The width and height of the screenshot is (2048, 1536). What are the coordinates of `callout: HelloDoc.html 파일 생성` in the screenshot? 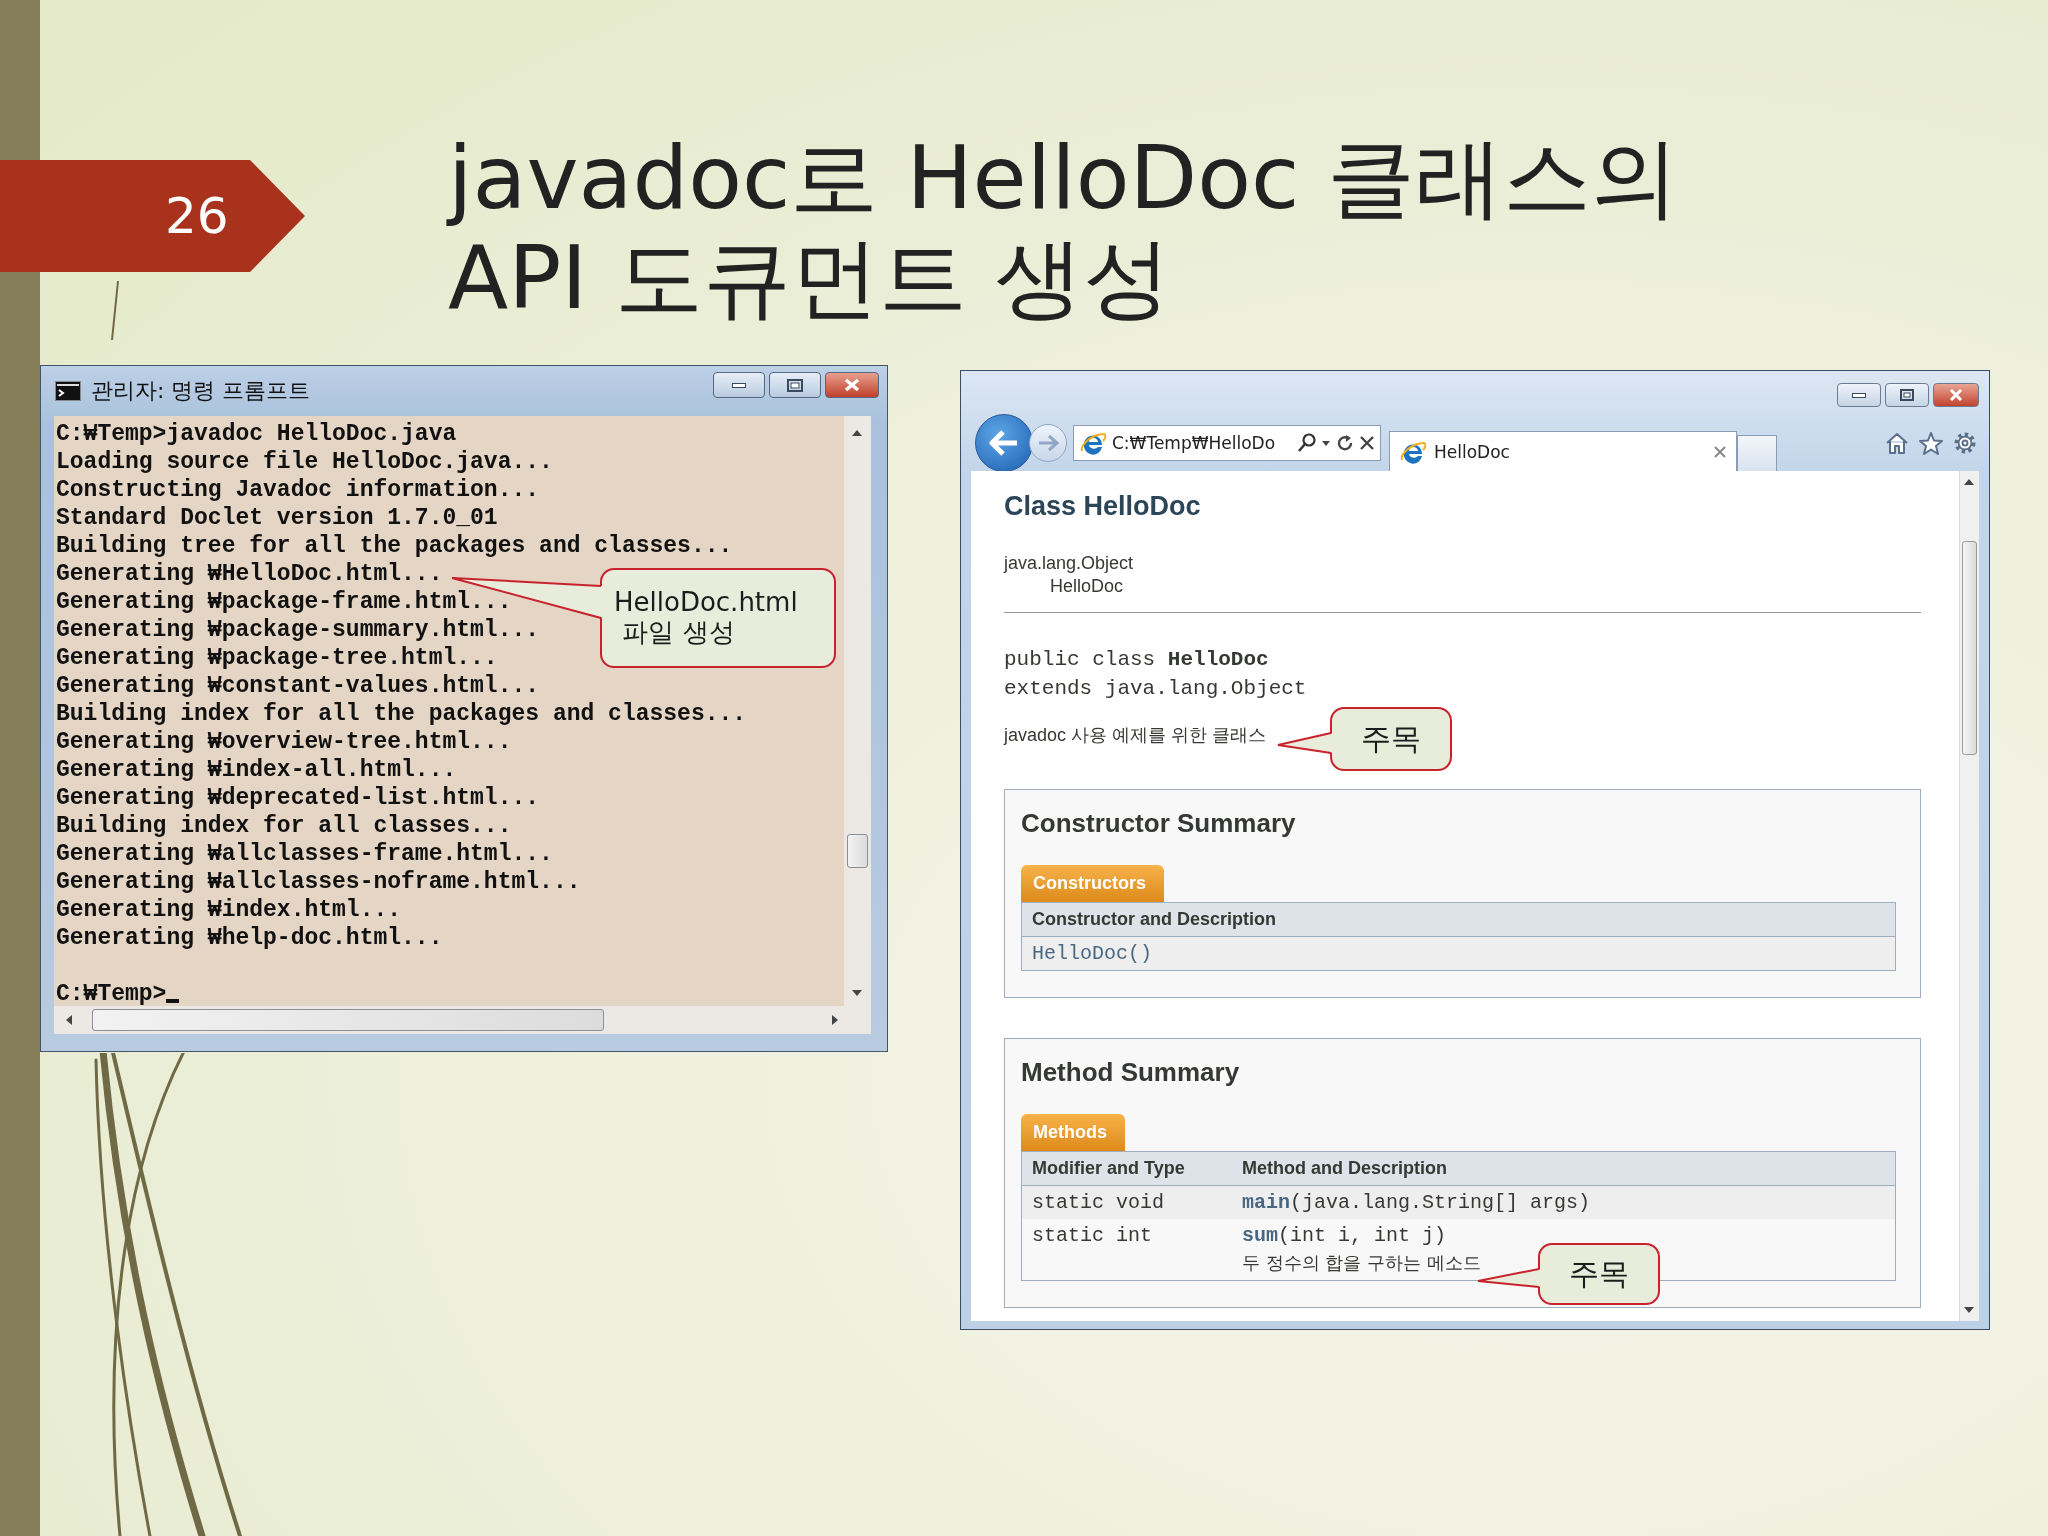 It's located at (718, 618).